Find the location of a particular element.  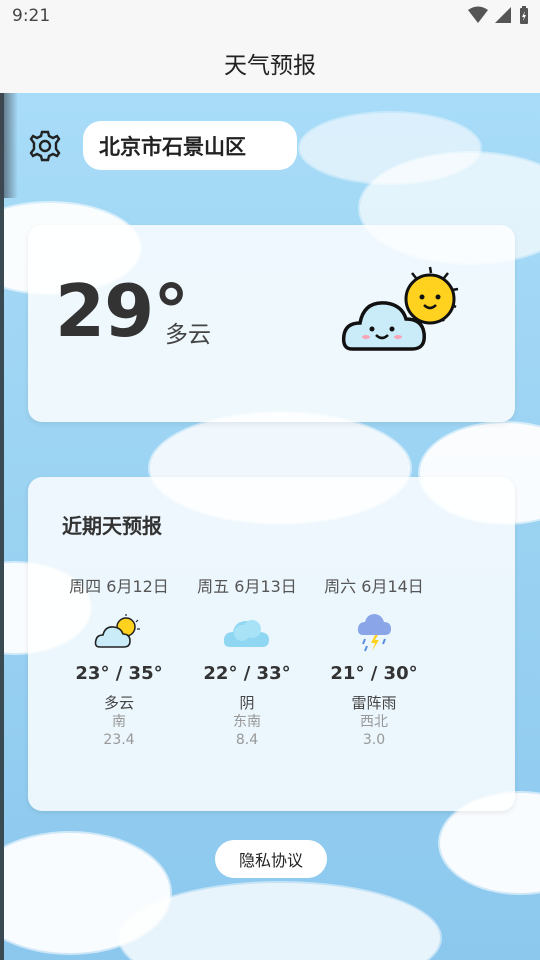

thunder-rain-icon is located at coordinates (374, 633).